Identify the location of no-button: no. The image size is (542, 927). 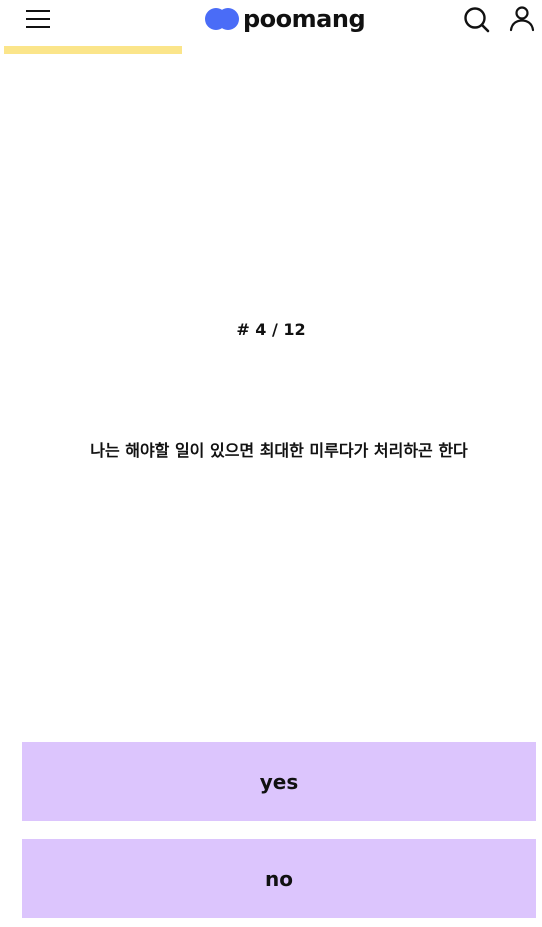
(279, 878).